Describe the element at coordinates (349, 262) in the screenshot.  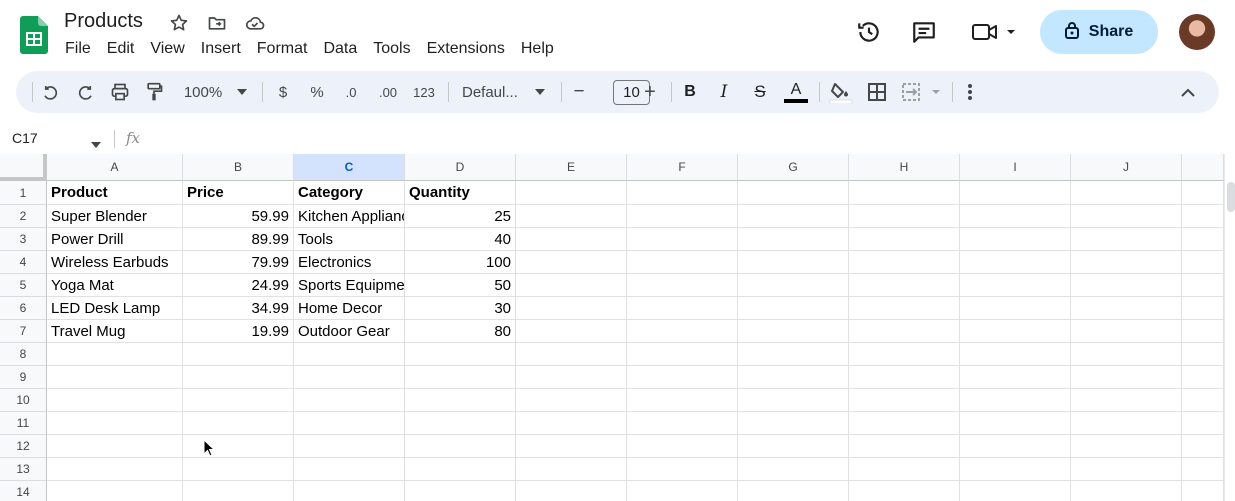
I see `table-cell: Electronics` at that location.